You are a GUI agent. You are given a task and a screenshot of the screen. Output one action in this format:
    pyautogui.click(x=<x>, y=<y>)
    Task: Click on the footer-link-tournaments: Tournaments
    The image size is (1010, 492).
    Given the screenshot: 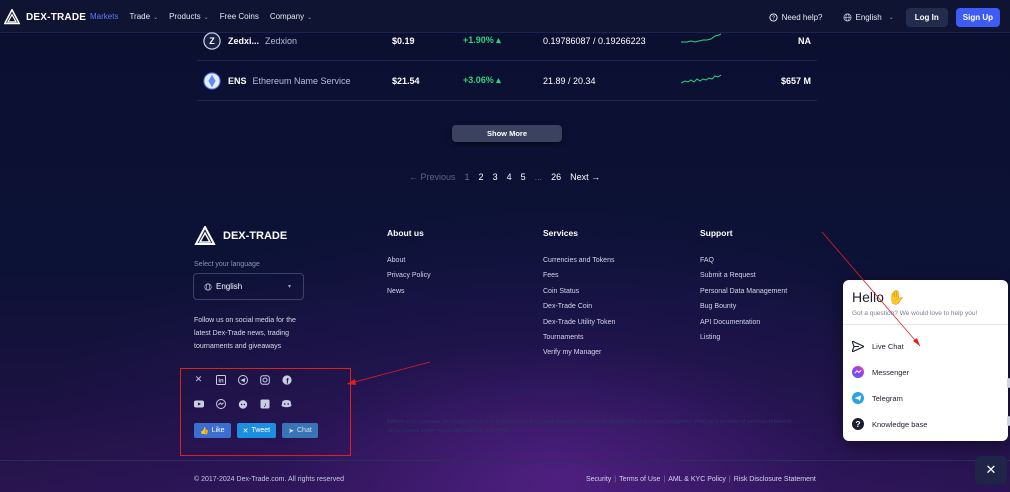 What is the action you would take?
    pyautogui.click(x=579, y=337)
    